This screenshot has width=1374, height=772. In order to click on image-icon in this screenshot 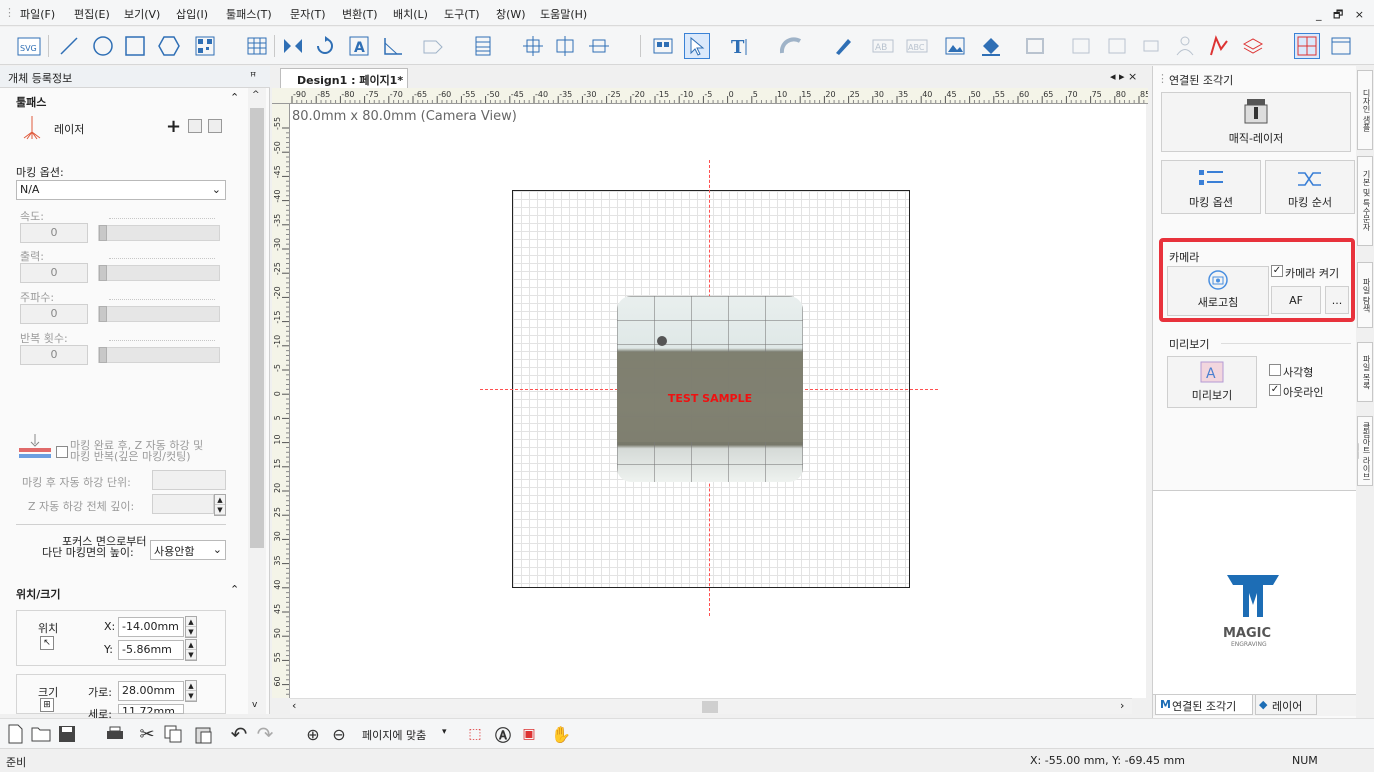, I will do `click(955, 46)`.